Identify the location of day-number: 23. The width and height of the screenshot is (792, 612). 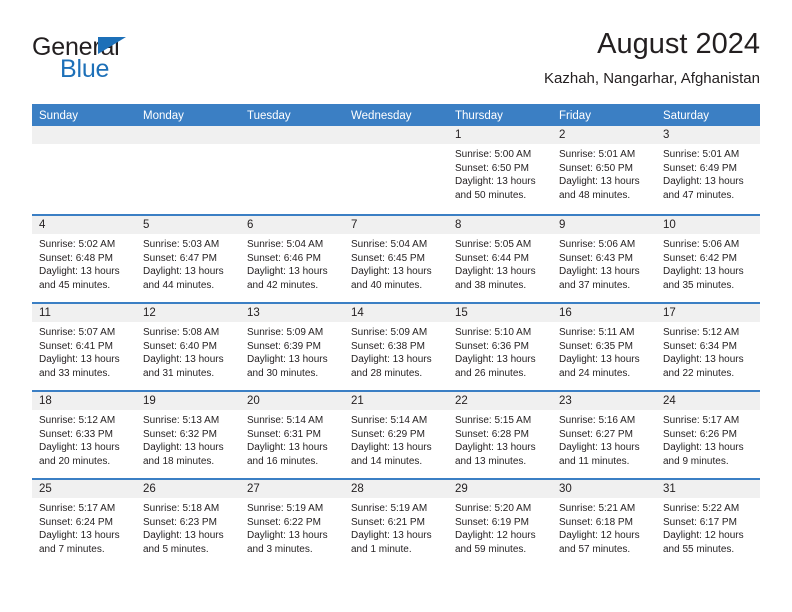
(604, 401).